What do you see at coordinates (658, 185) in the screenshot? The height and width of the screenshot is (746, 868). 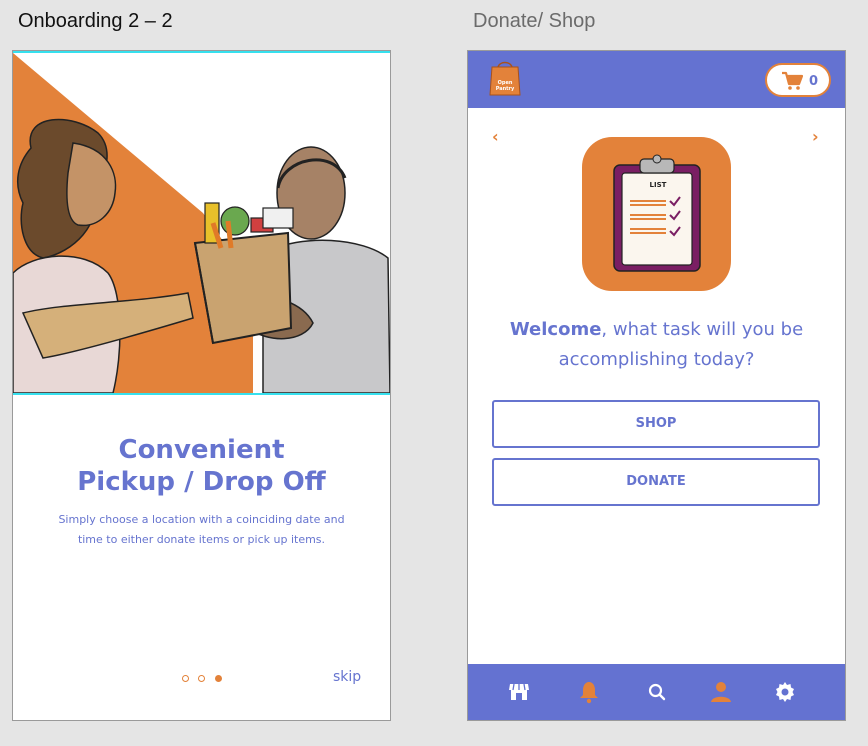 I see `hero-icon-text: LIST` at bounding box center [658, 185].